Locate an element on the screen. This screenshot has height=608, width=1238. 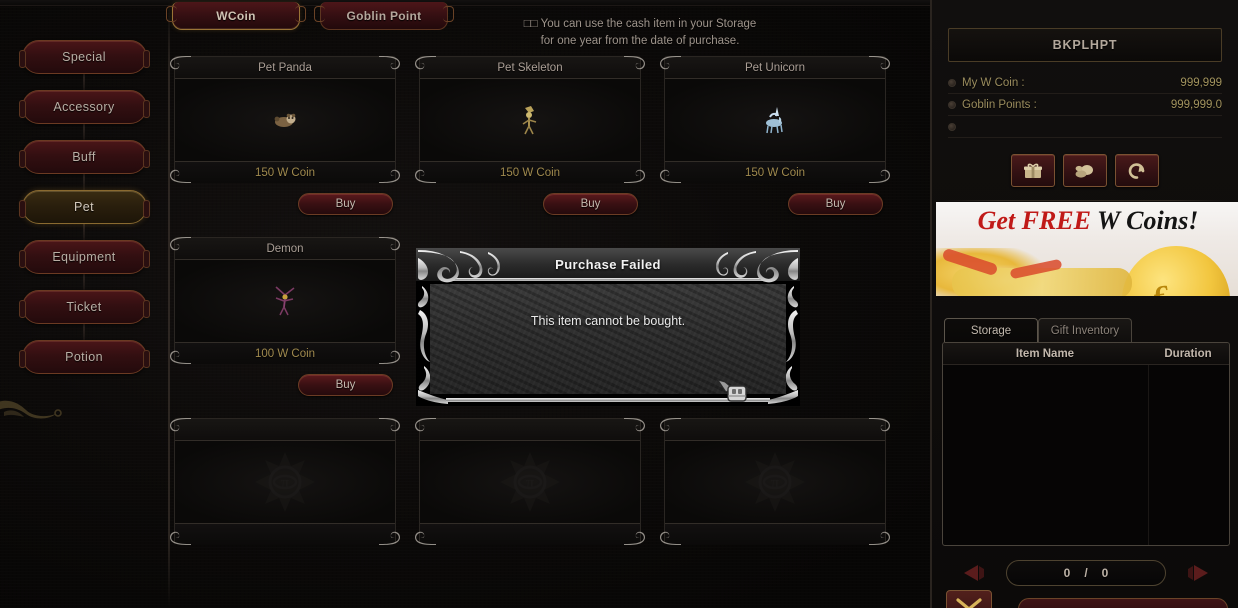
demon-sprite-icon is located at coordinates (285, 301).